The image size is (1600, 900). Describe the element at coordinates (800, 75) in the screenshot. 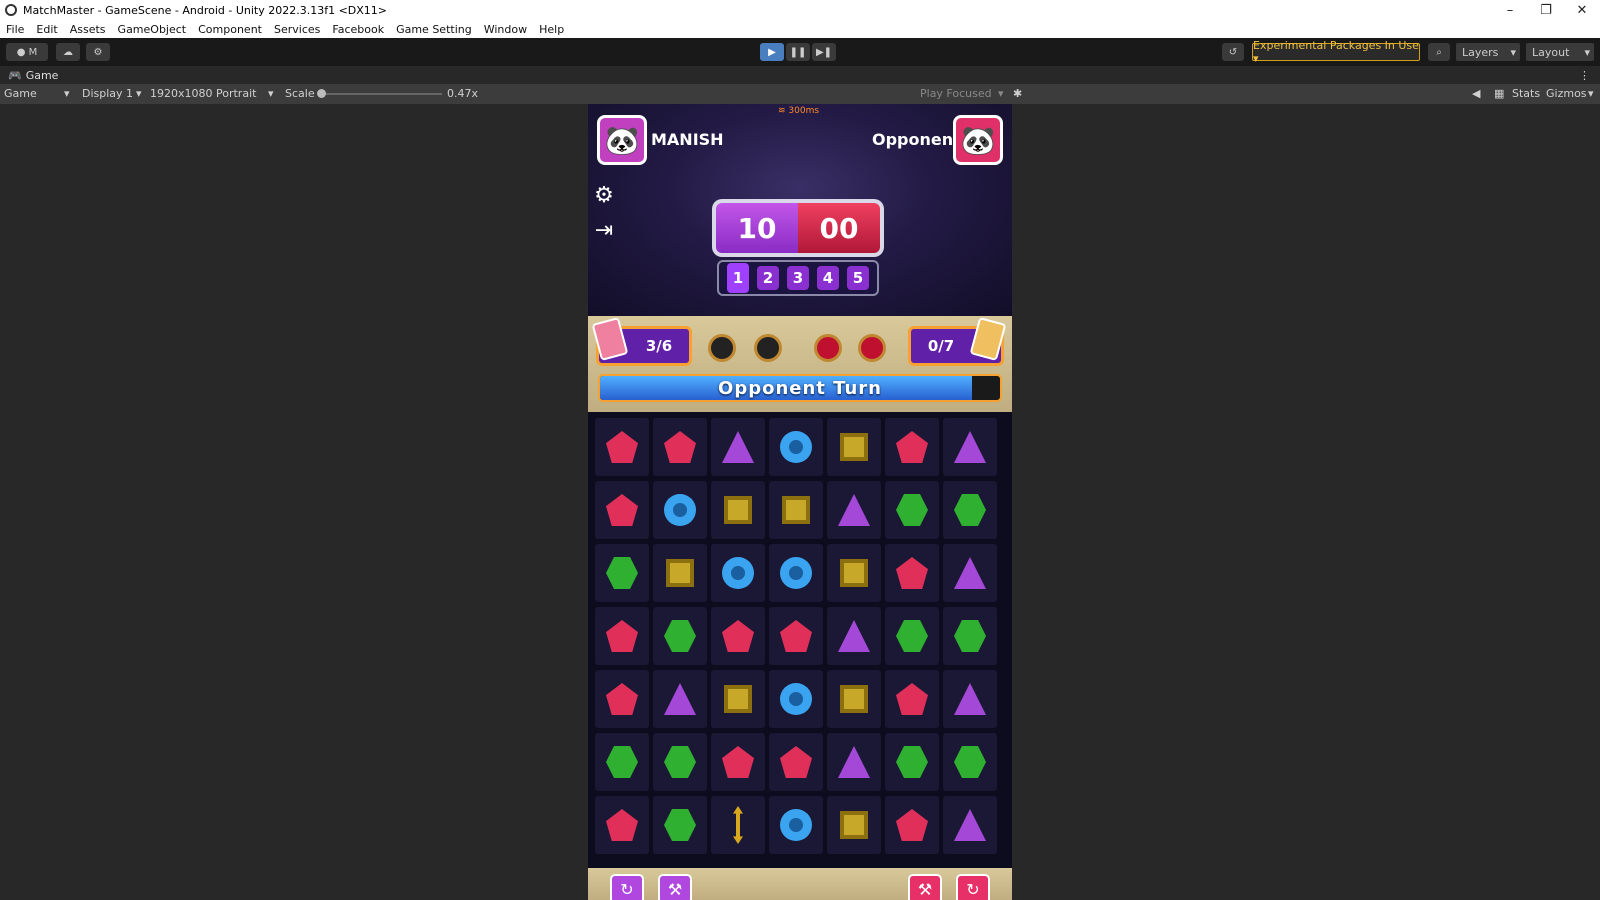

I see `game-tab: 🎮 Game ⋮` at that location.